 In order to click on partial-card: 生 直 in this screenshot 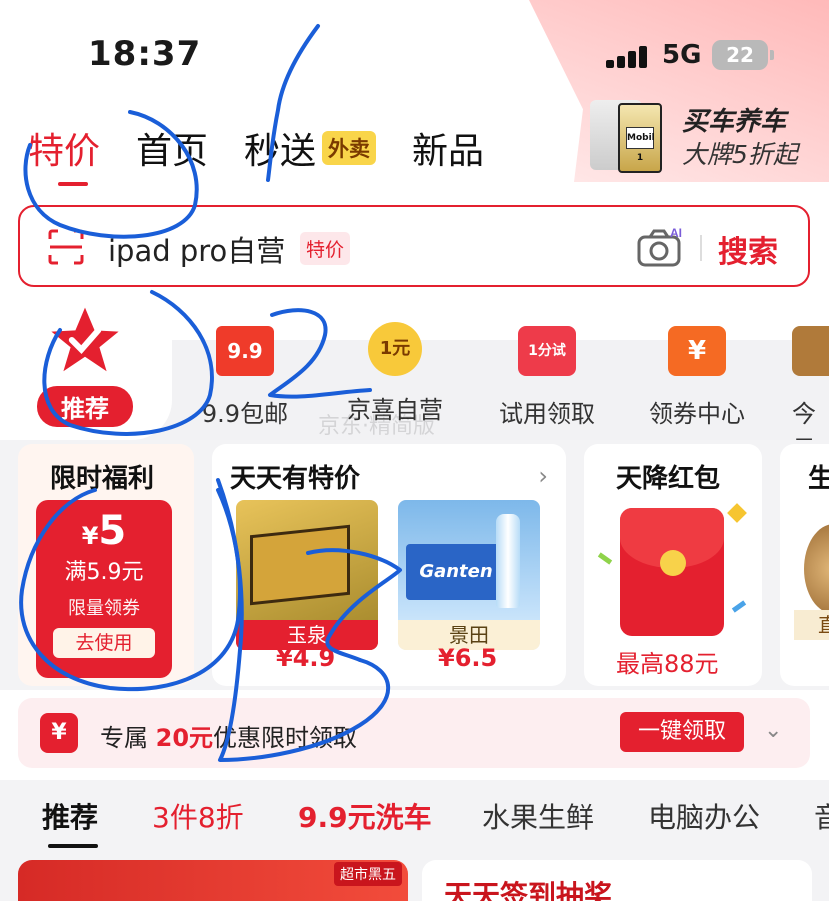, I will do `click(804, 565)`.